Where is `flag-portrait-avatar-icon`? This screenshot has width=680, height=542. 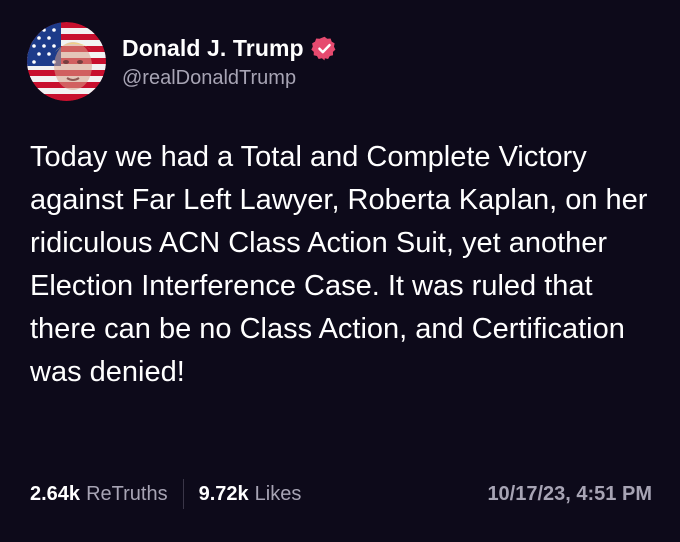 flag-portrait-avatar-icon is located at coordinates (66, 61).